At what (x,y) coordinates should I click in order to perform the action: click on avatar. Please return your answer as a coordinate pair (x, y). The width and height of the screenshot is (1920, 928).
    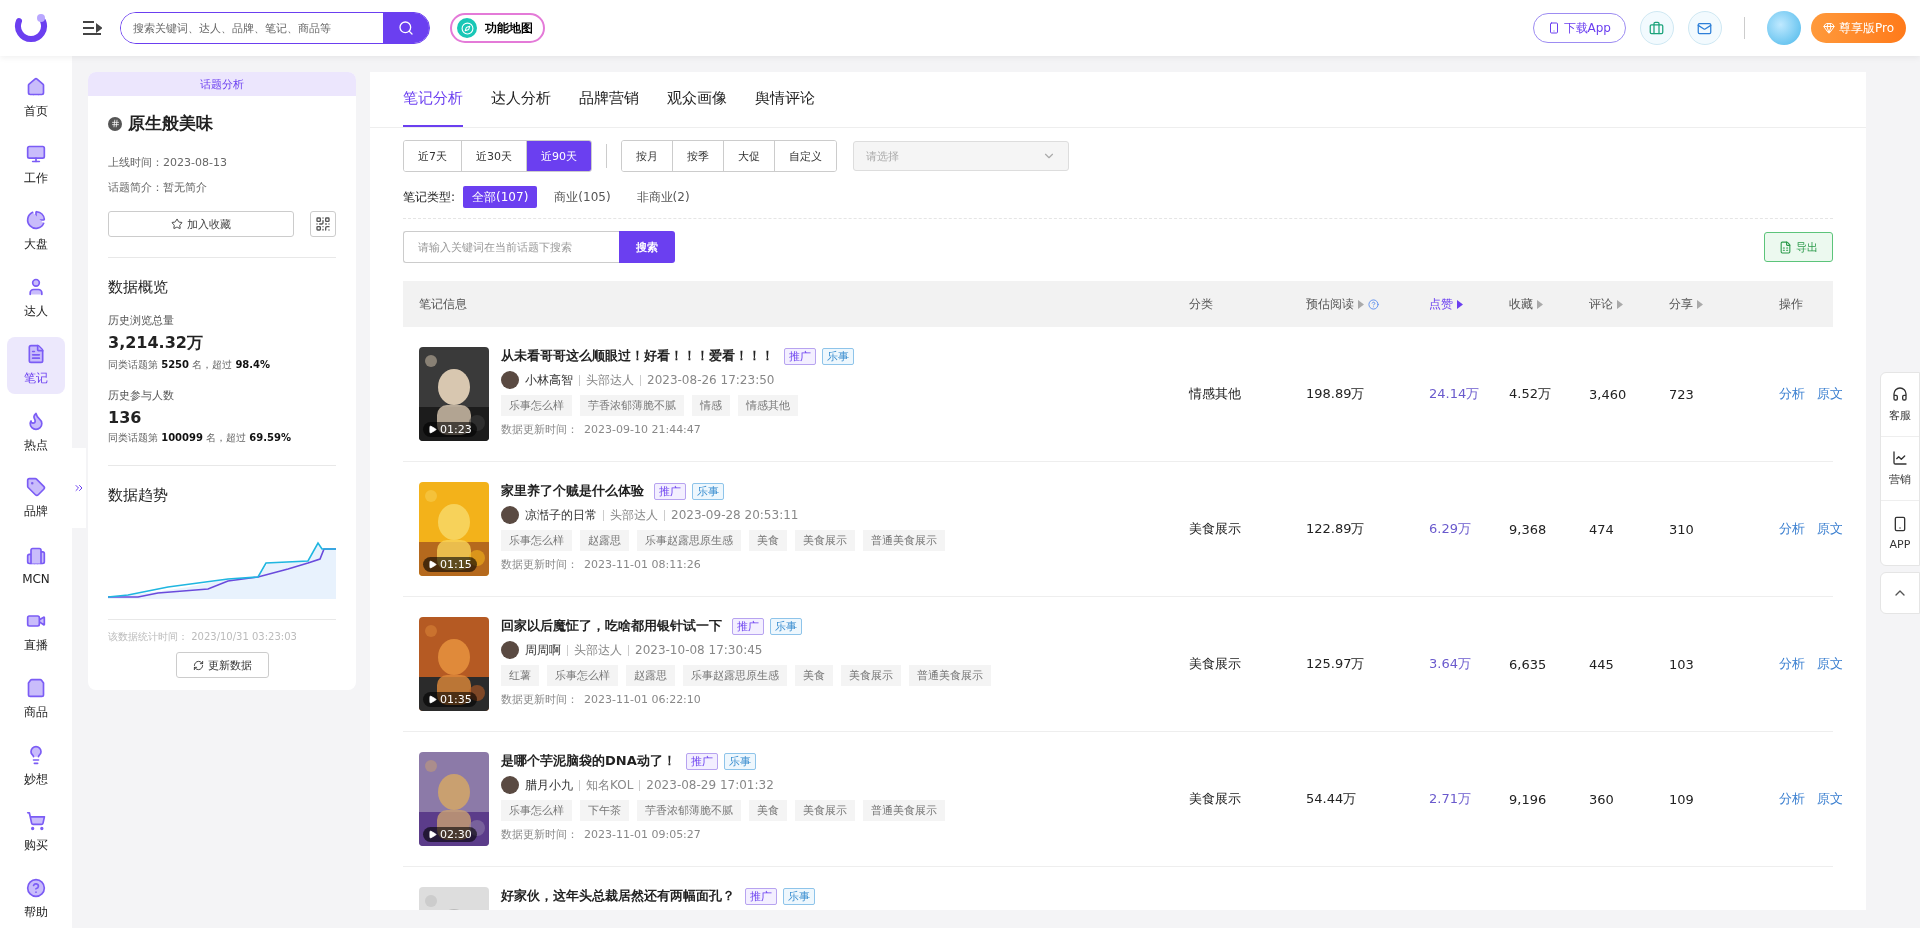
    Looking at the image, I should click on (1783, 28).